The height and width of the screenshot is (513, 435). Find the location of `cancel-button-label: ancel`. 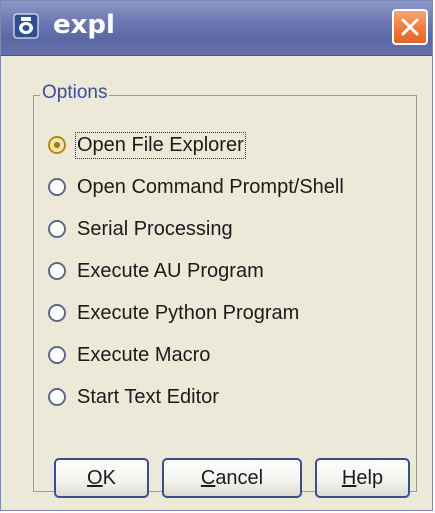

cancel-button-label: ancel is located at coordinates (239, 477).